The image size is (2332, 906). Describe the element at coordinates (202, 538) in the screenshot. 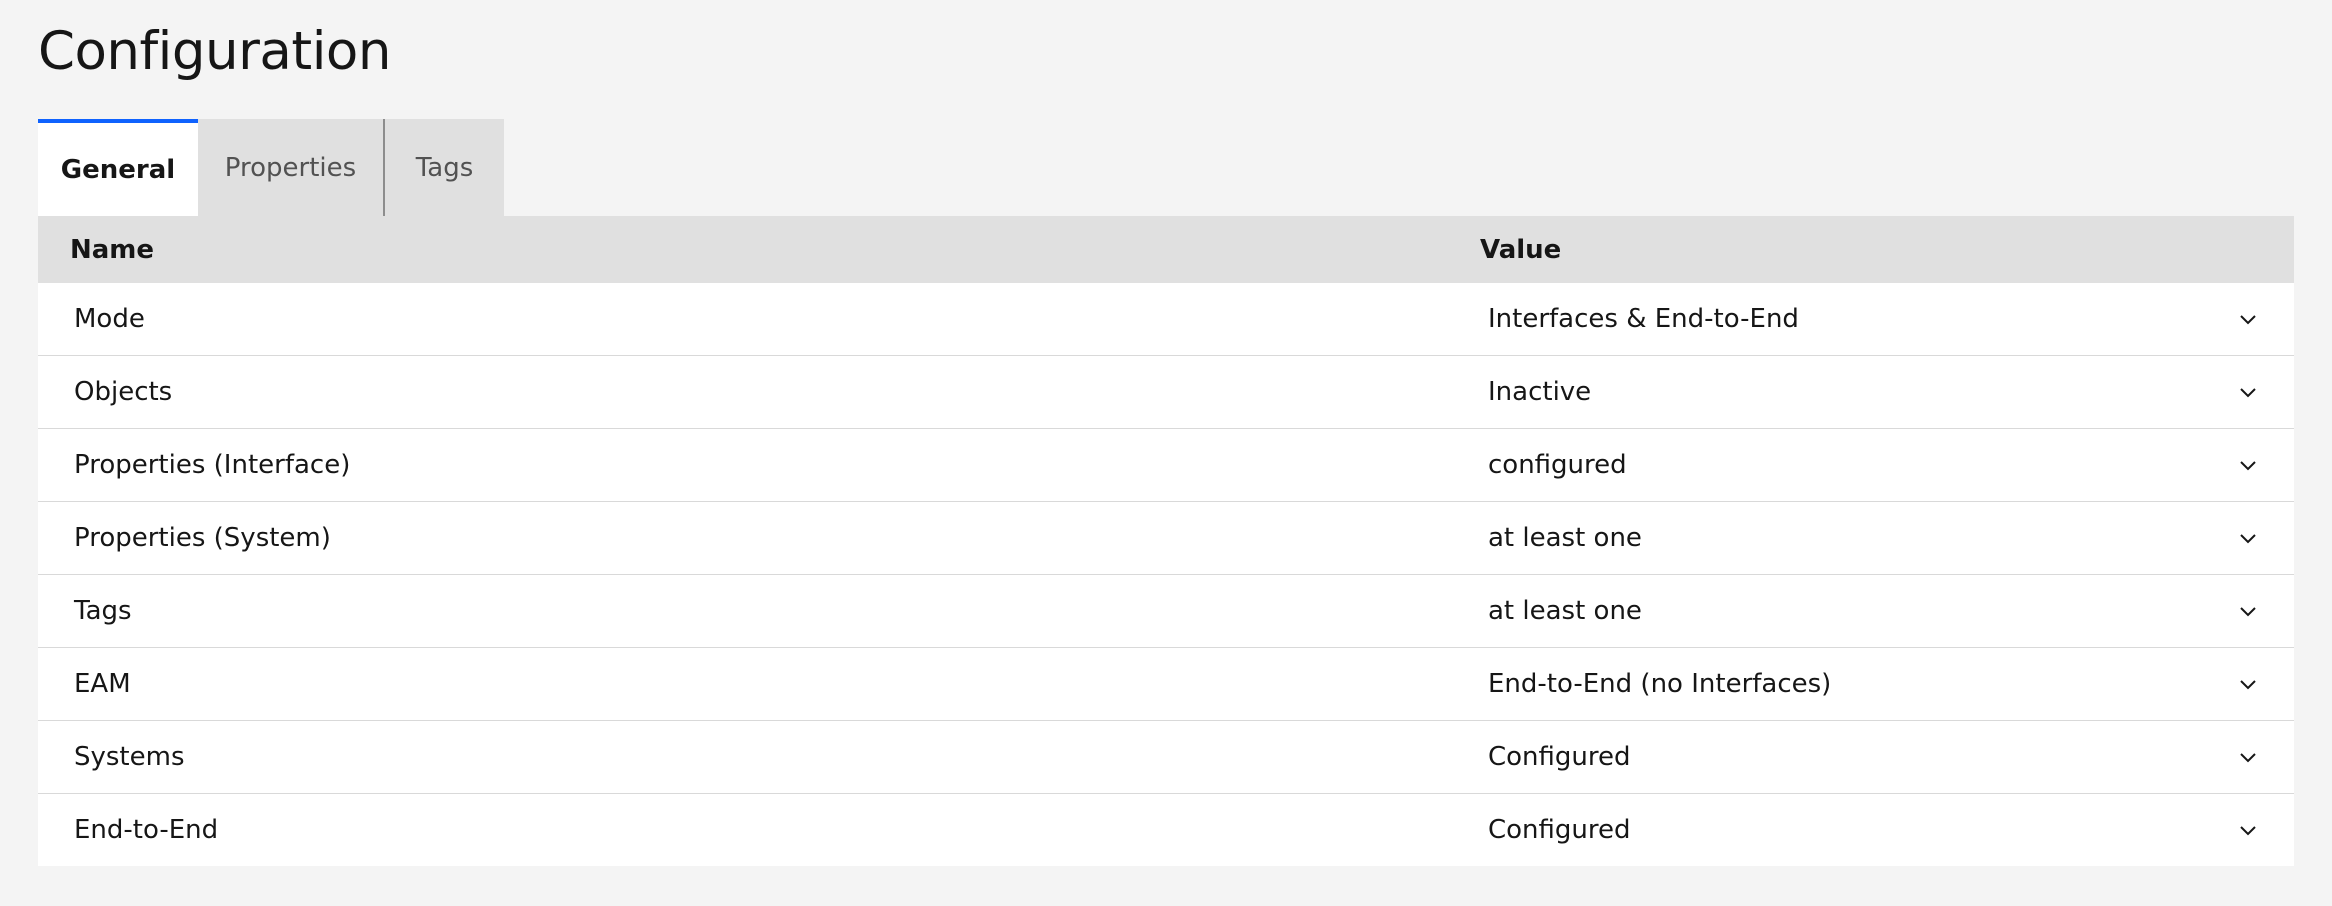

I see `row-name: Properties (System)` at that location.